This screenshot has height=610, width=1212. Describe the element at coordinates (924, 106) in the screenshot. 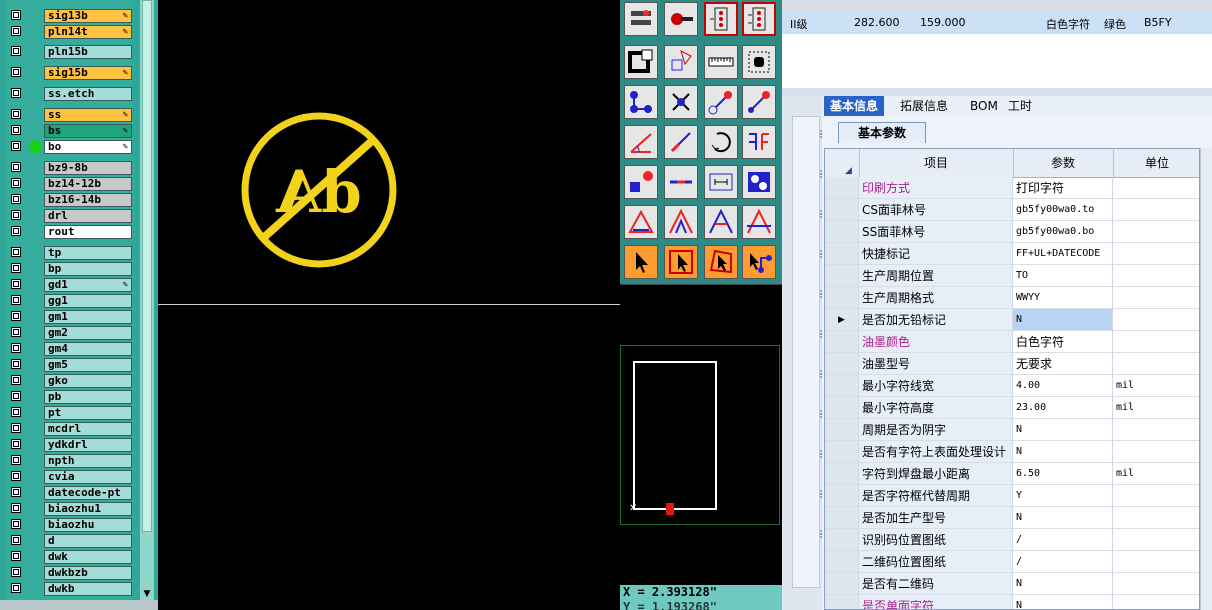

I see `tab-extended-info: 拓展信息` at that location.